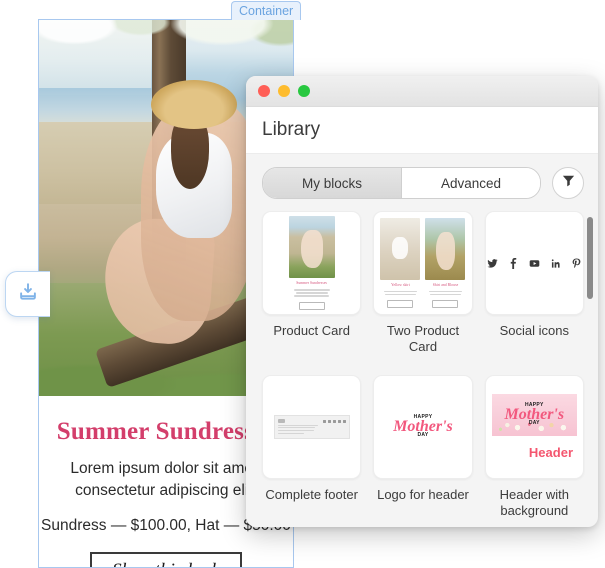 The width and height of the screenshot is (605, 568). What do you see at coordinates (194, 105) in the screenshot?
I see `photo-model-hat` at bounding box center [194, 105].